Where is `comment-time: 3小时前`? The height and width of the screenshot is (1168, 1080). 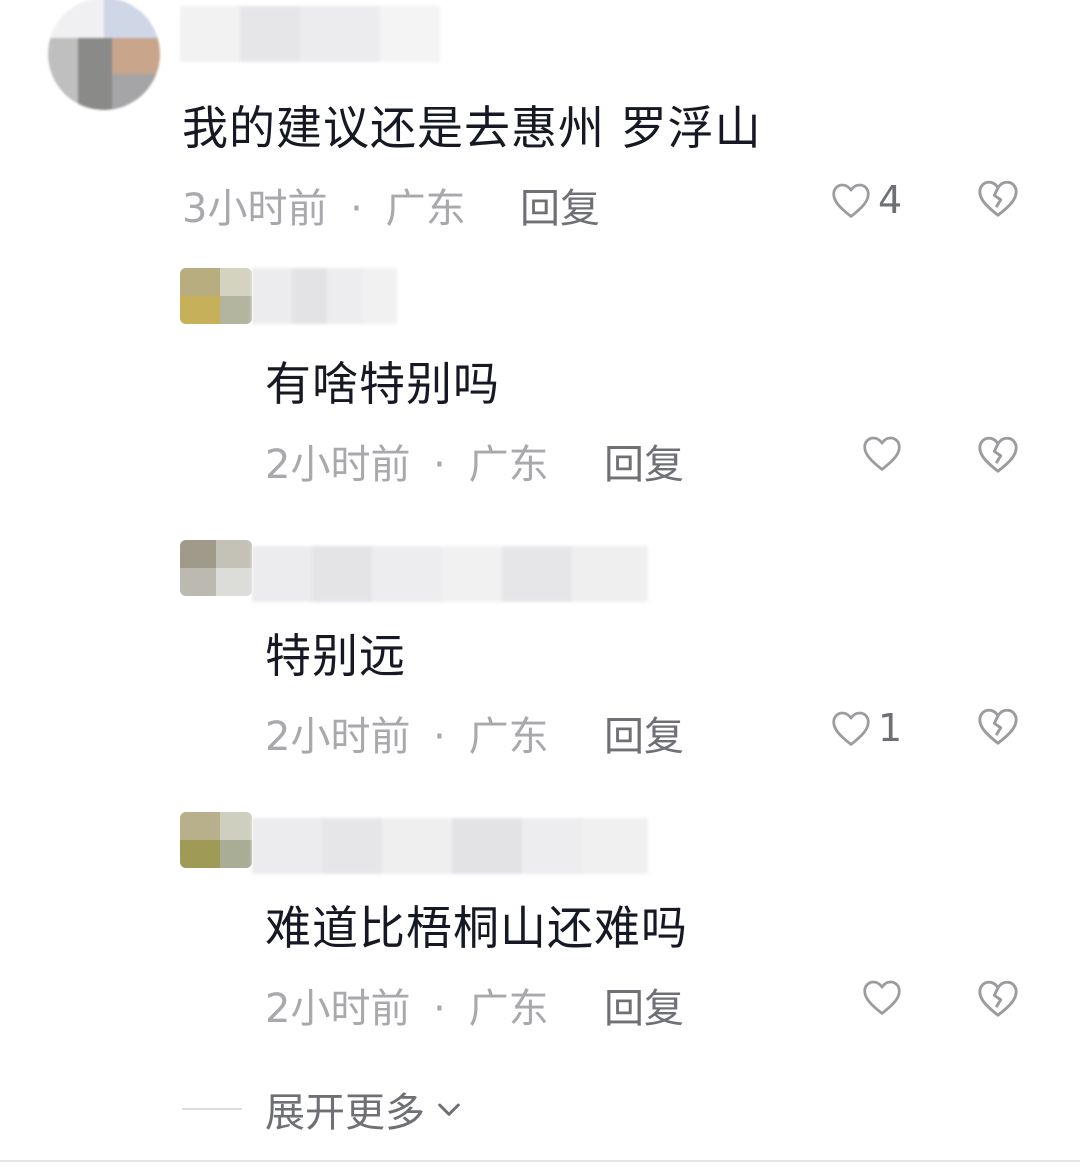 comment-time: 3小时前 is located at coordinates (255, 209).